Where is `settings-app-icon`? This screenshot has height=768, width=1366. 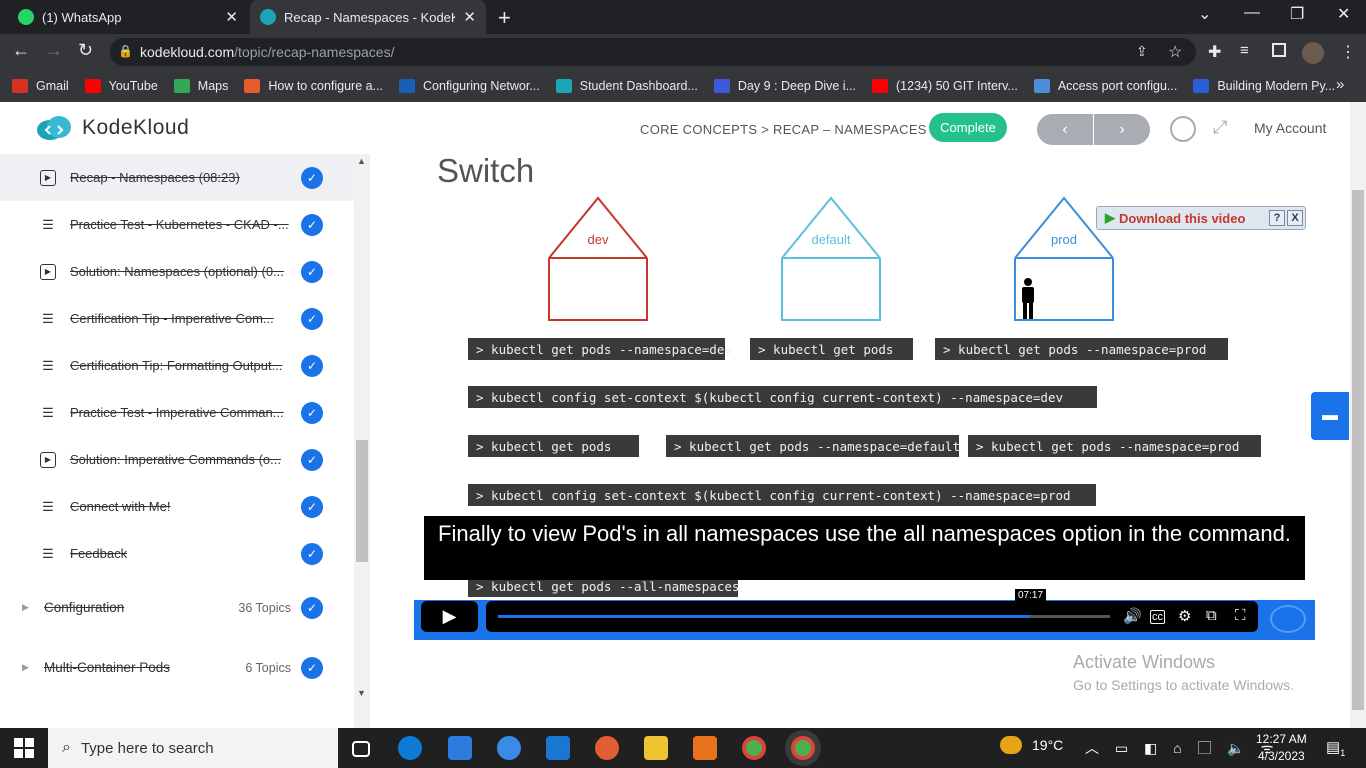 settings-app-icon is located at coordinates (705, 748).